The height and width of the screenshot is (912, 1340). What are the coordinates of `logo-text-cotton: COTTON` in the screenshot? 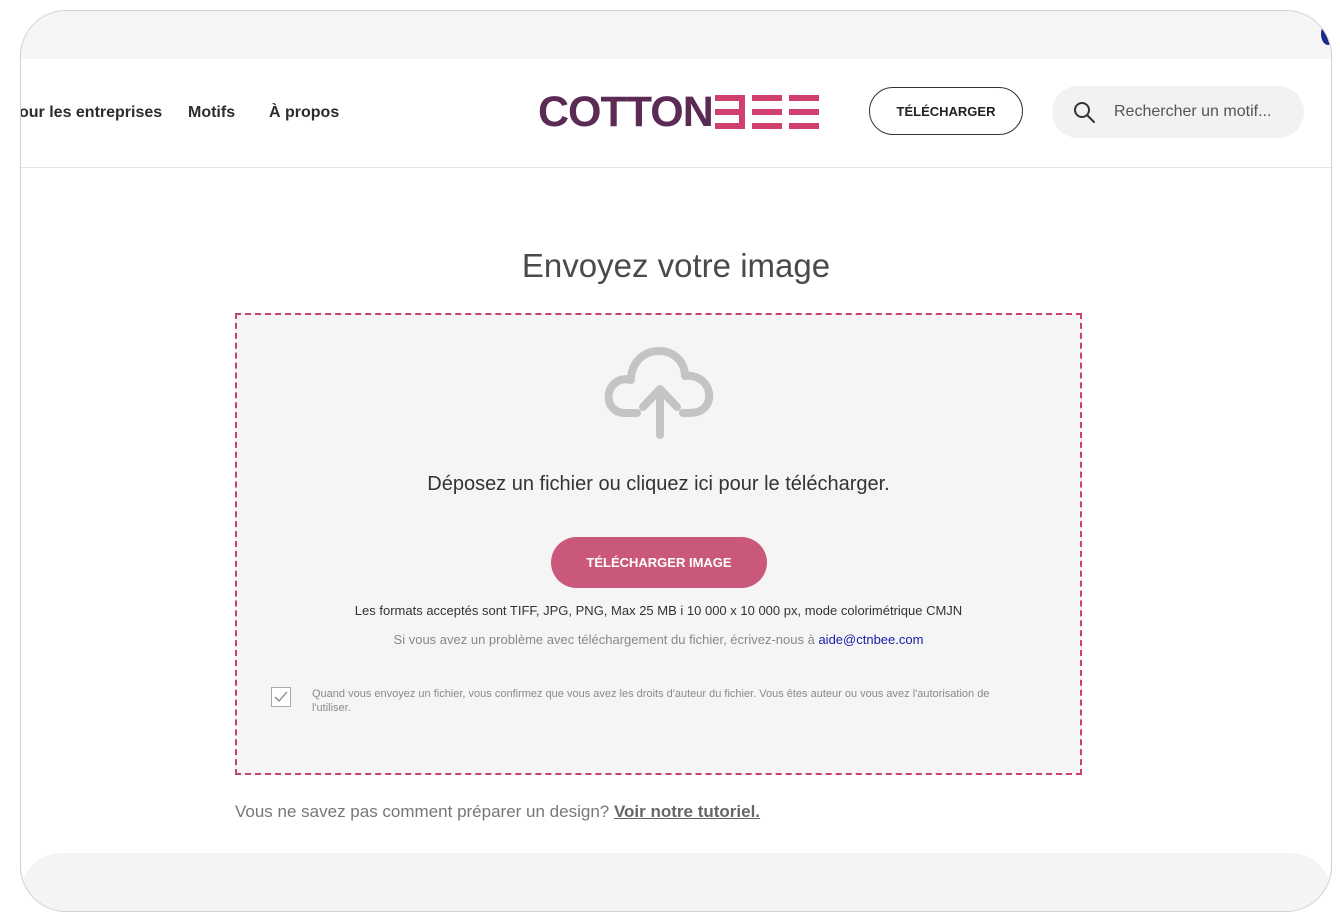 It's located at (626, 111).